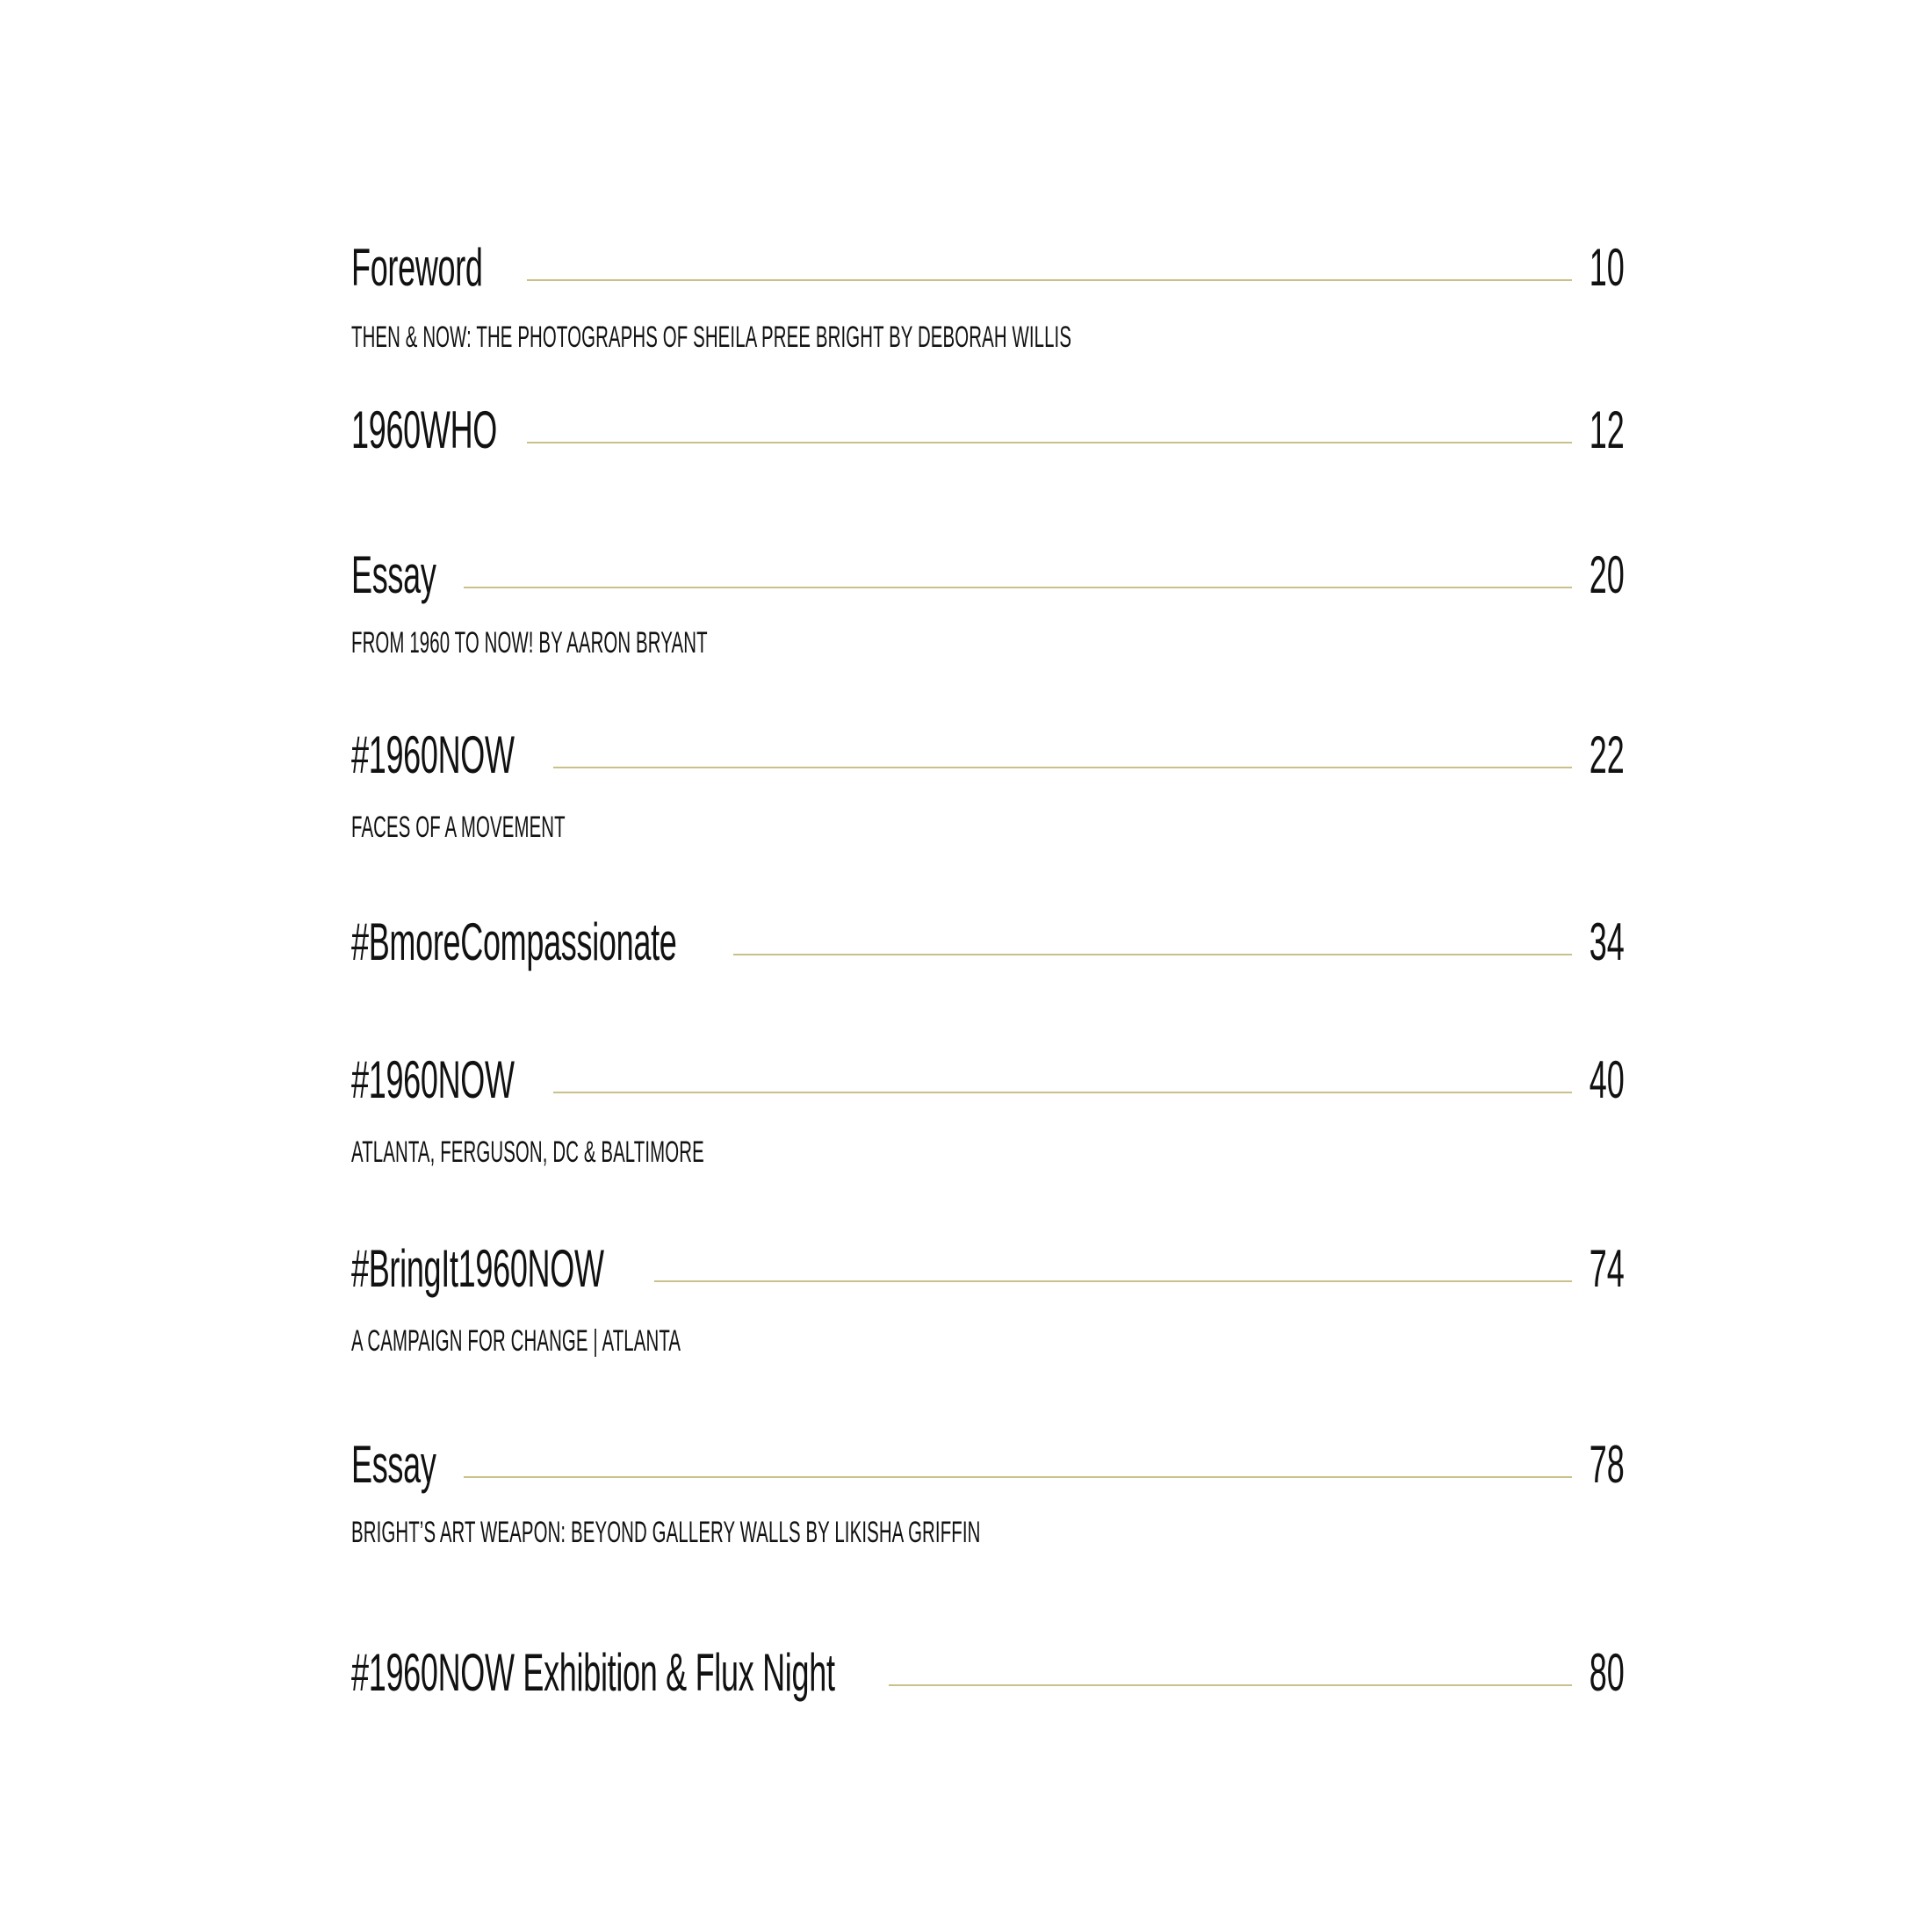  What do you see at coordinates (1607, 755) in the screenshot?
I see `toc-entry-page: 22` at bounding box center [1607, 755].